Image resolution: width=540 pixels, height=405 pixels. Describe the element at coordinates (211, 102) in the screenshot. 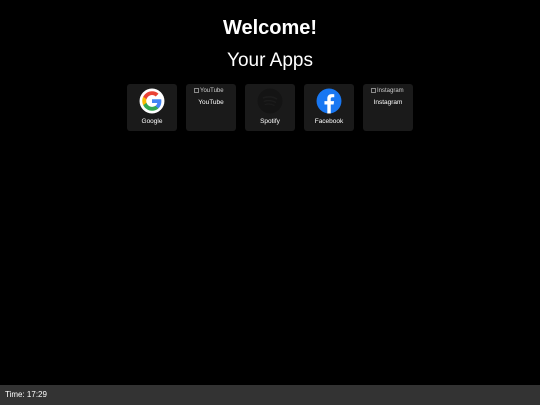

I see `app-label-youtube: YouTube` at that location.